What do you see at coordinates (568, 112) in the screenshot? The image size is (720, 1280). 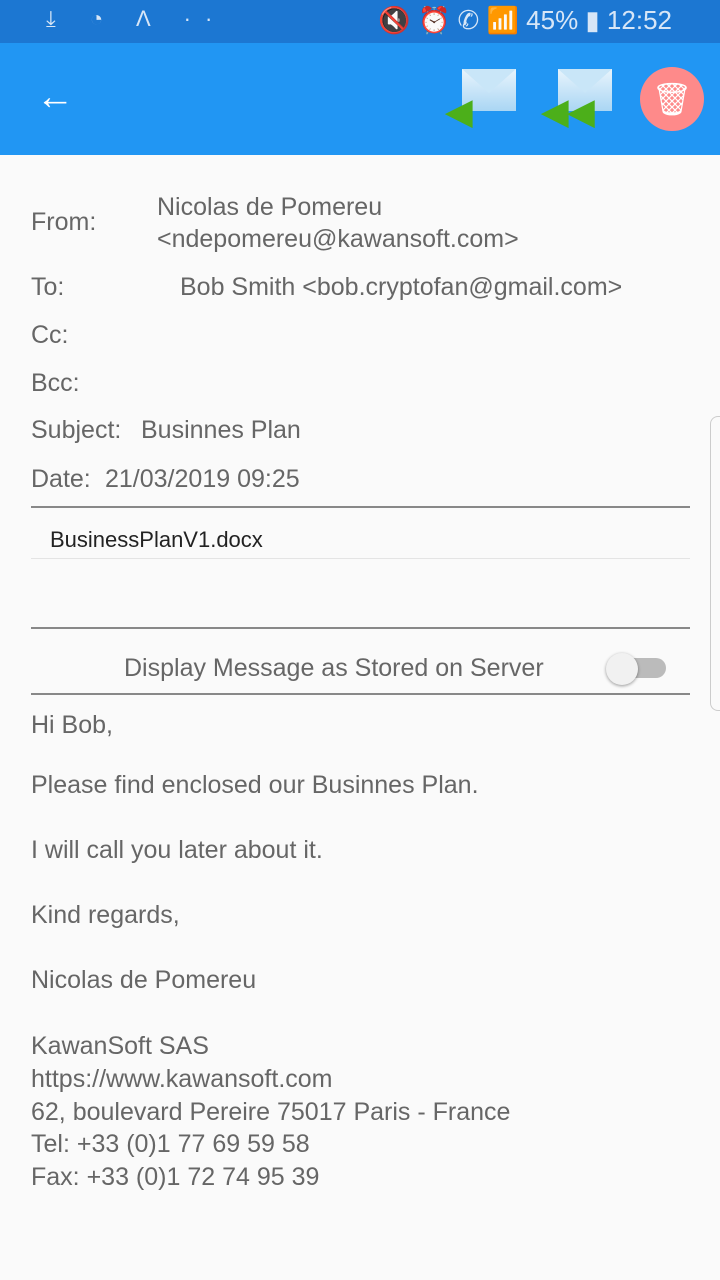 I see `reply-all-arrow-icon: ◀◀` at bounding box center [568, 112].